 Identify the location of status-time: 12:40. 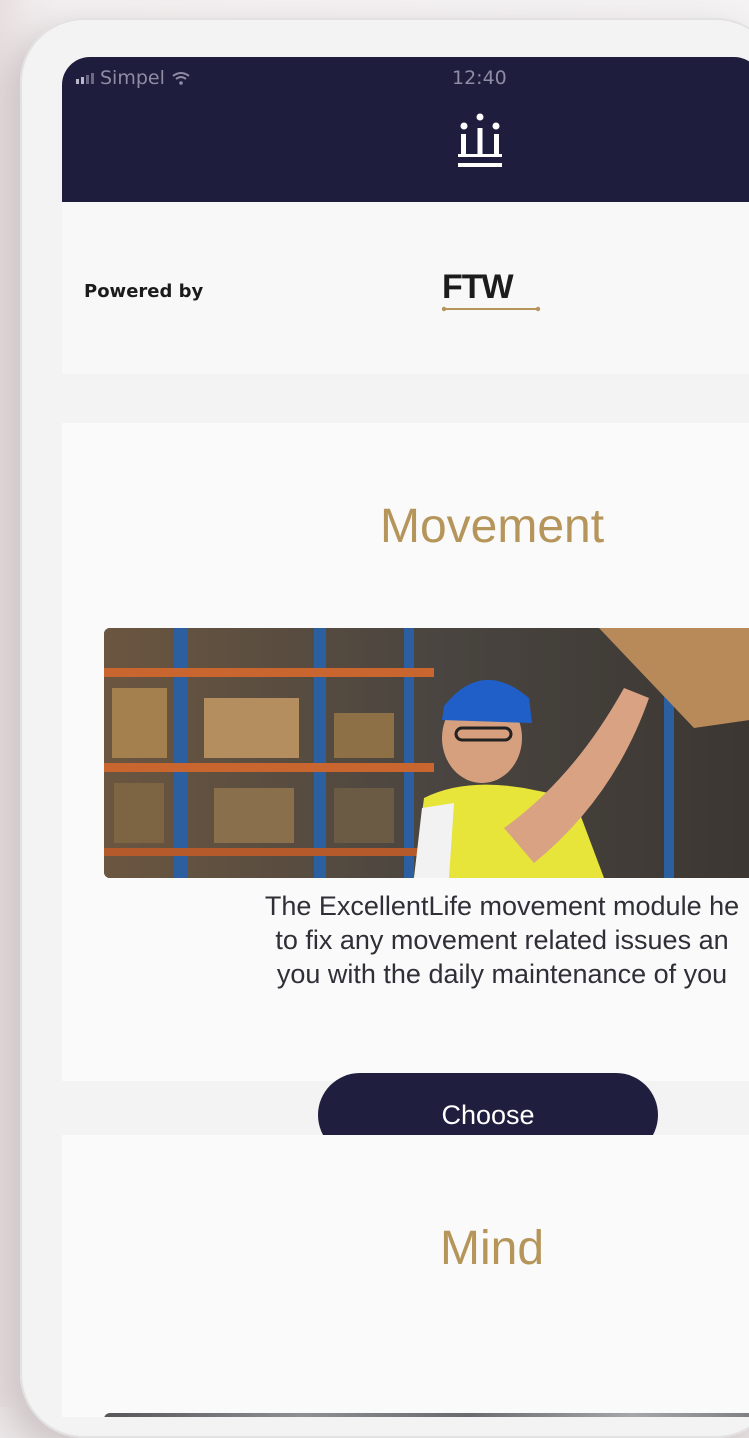
(479, 78).